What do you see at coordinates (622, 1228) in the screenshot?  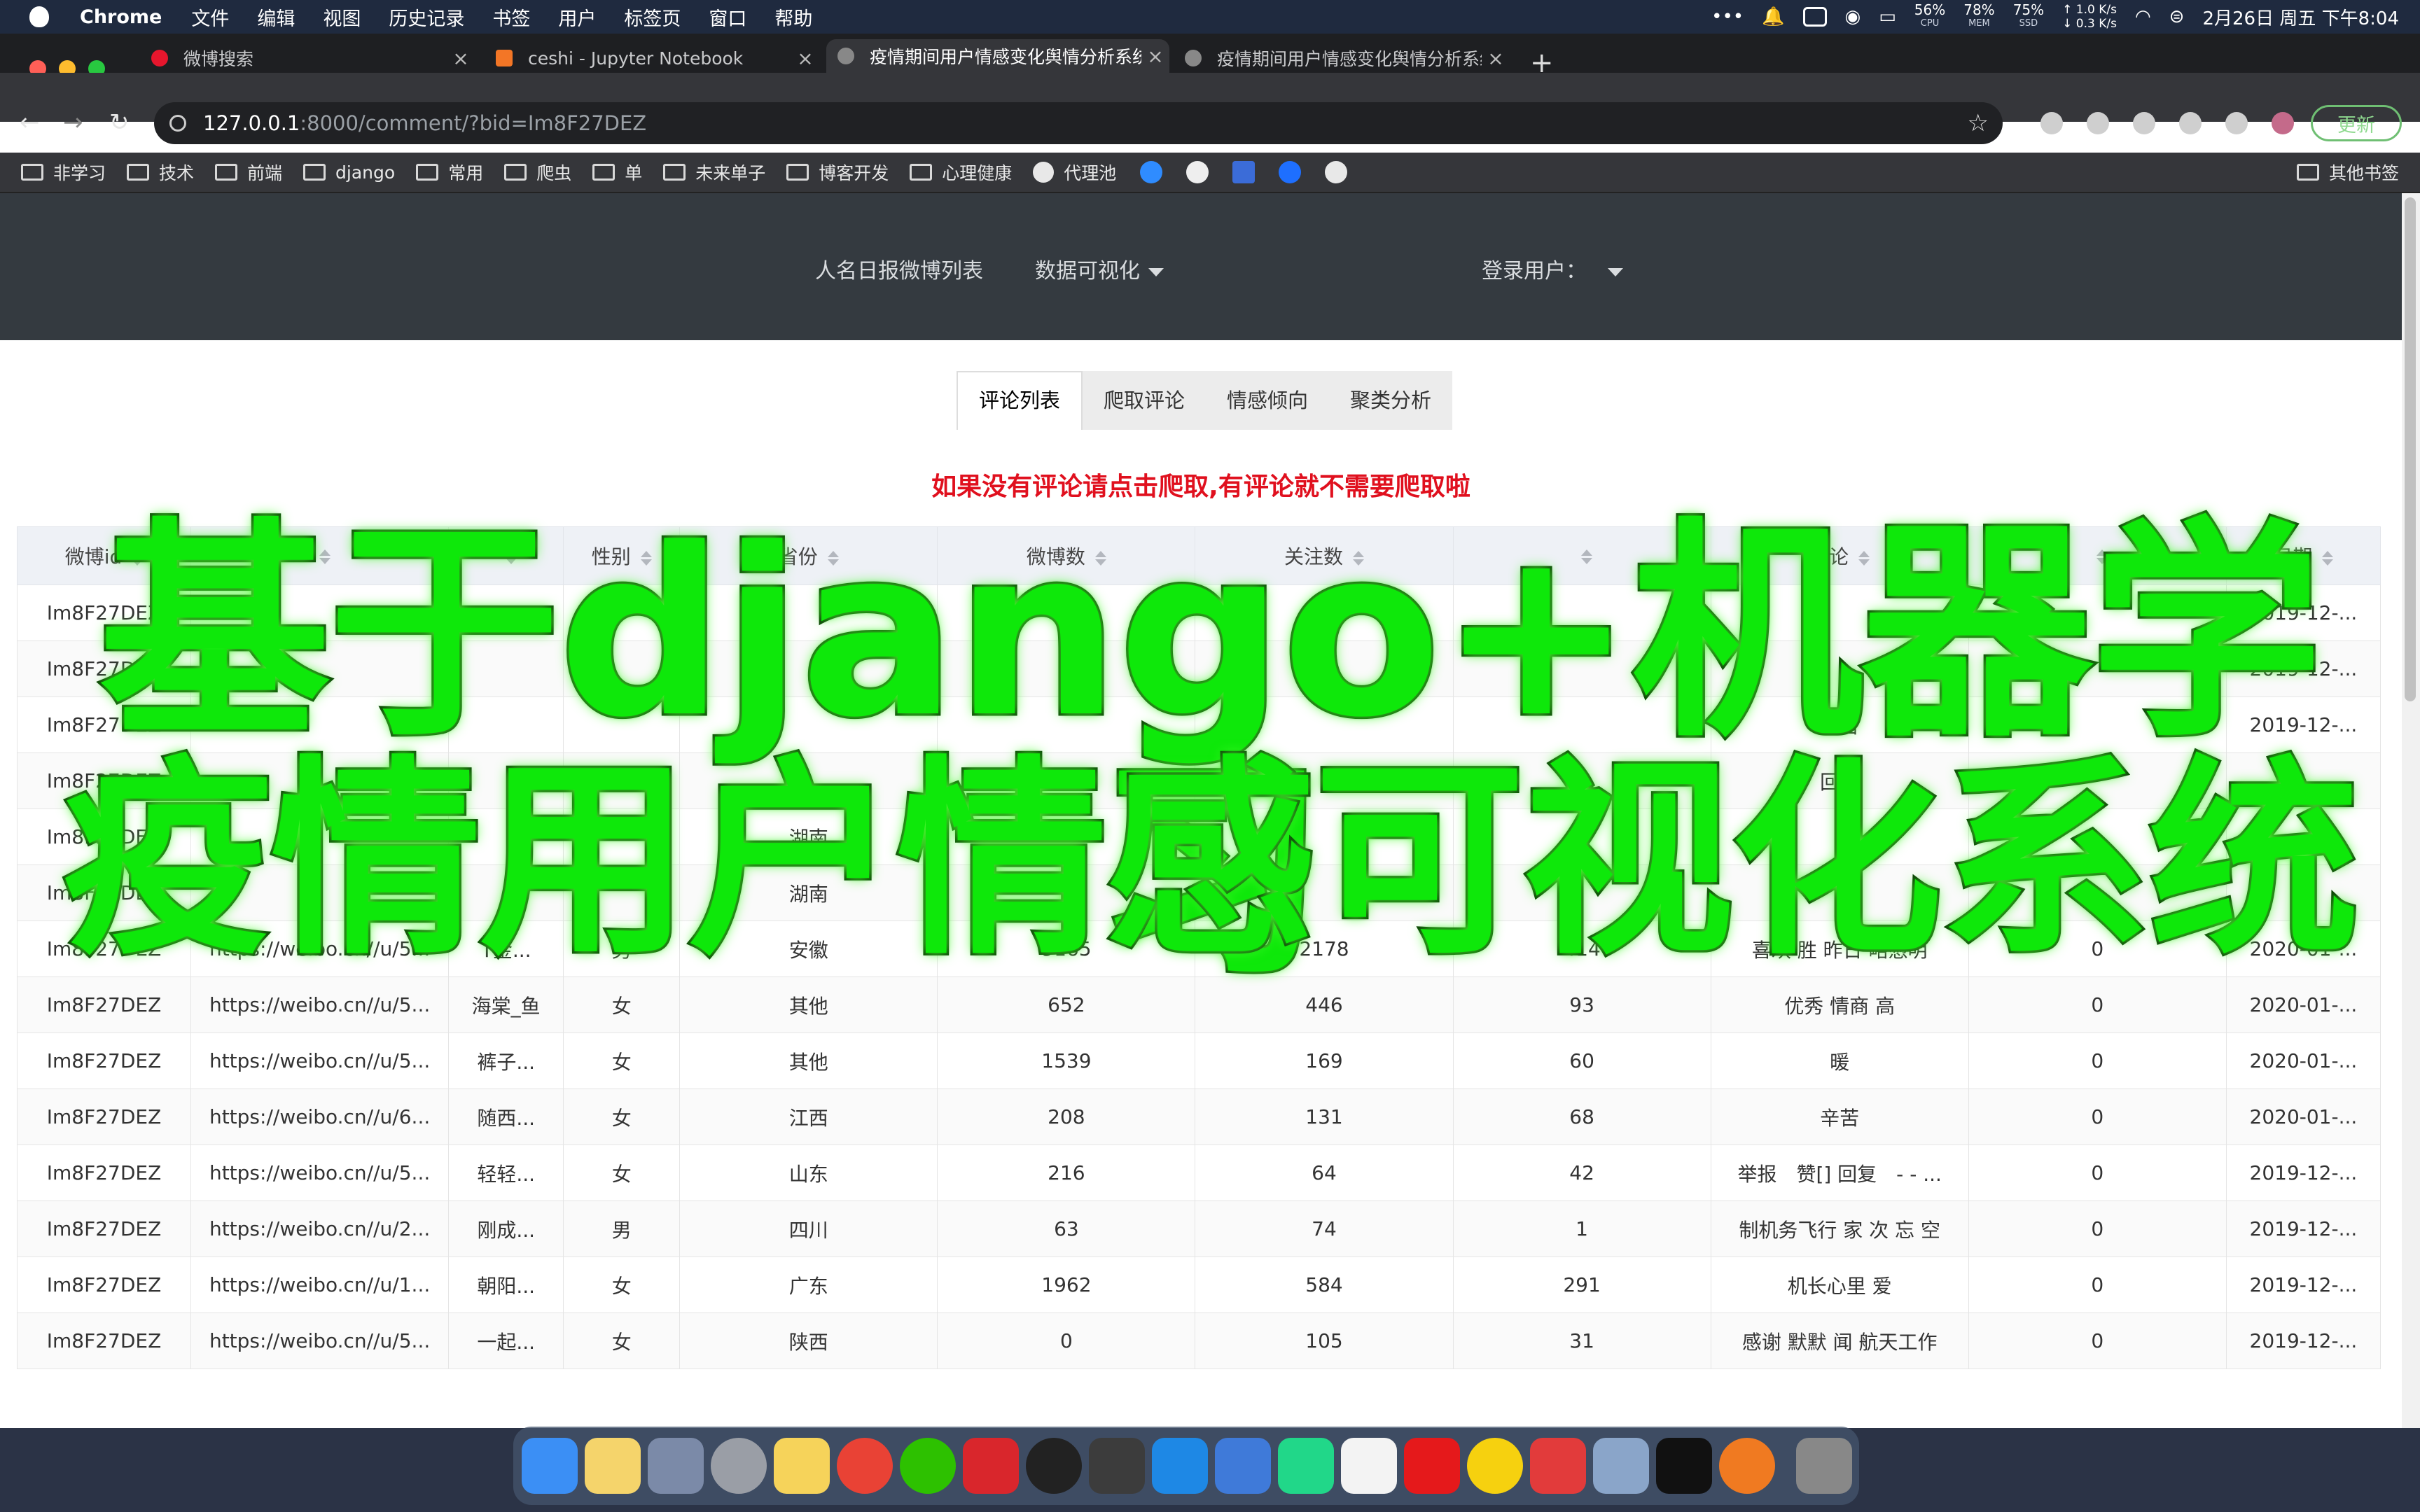 I see `table-cell: 男` at bounding box center [622, 1228].